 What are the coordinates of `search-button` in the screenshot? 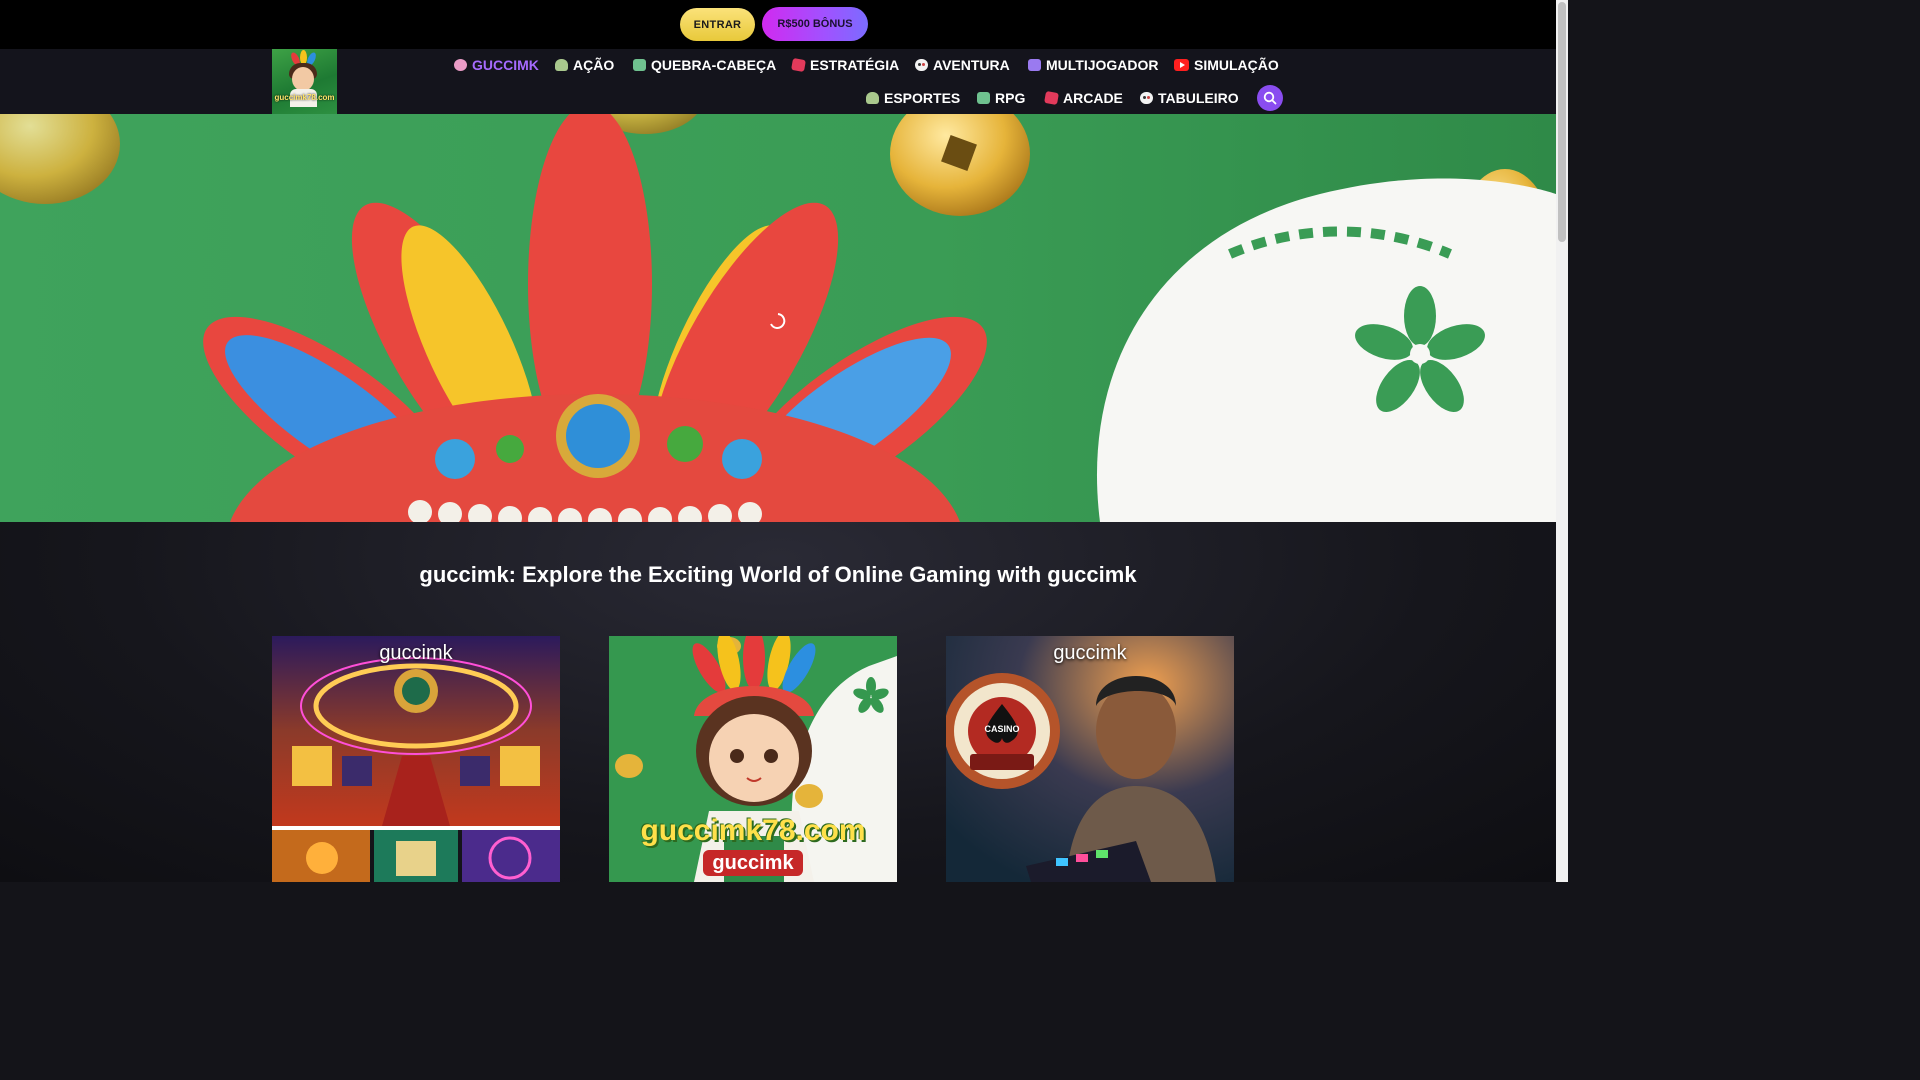 It's located at (1270, 98).